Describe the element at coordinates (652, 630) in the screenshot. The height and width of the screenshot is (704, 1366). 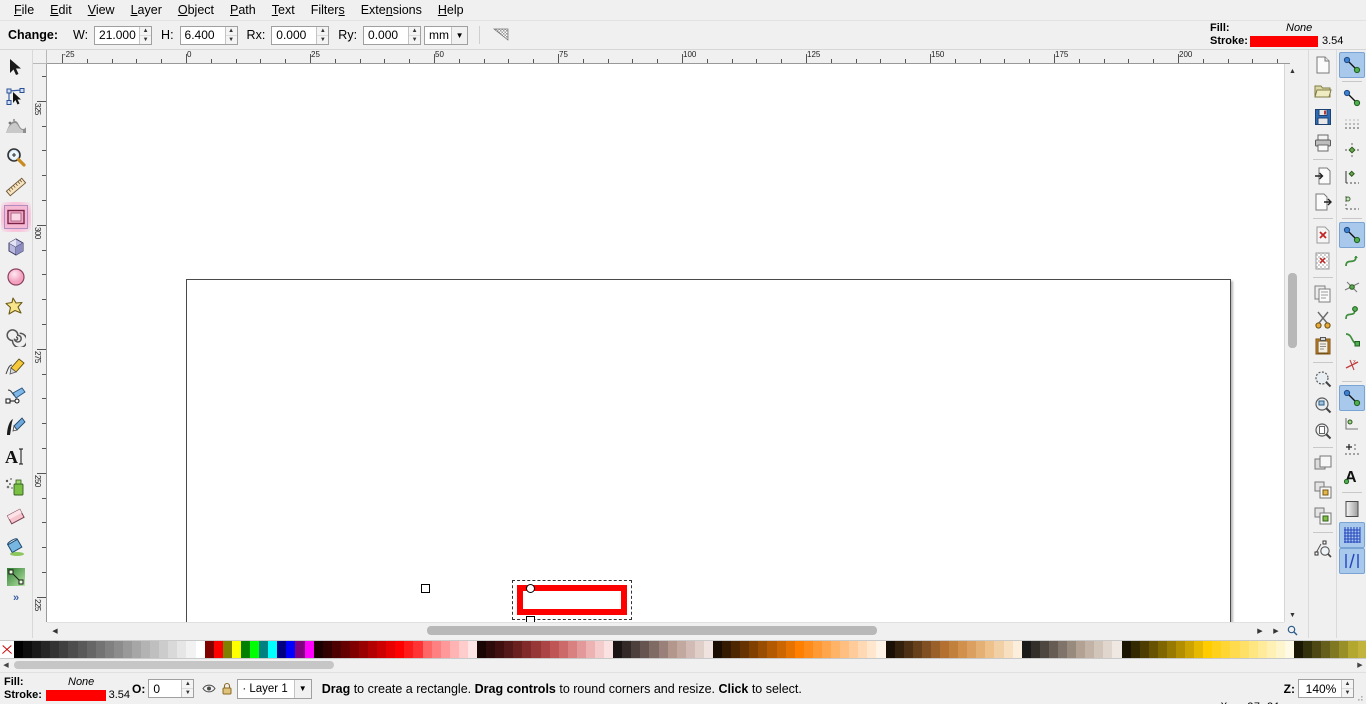
I see `horizontal-scroll-thumb` at that location.